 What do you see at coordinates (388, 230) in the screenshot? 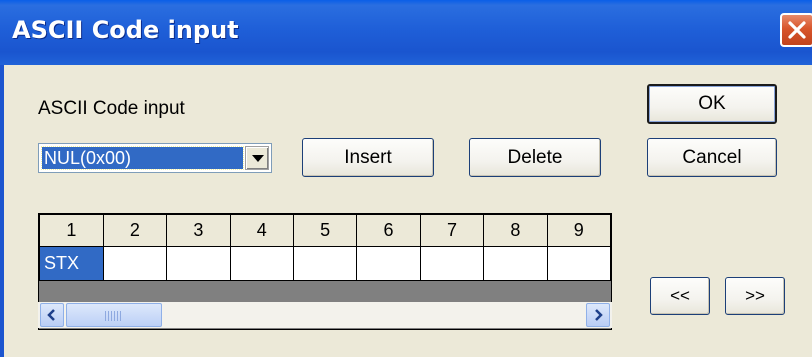
I see `column-header: 6` at bounding box center [388, 230].